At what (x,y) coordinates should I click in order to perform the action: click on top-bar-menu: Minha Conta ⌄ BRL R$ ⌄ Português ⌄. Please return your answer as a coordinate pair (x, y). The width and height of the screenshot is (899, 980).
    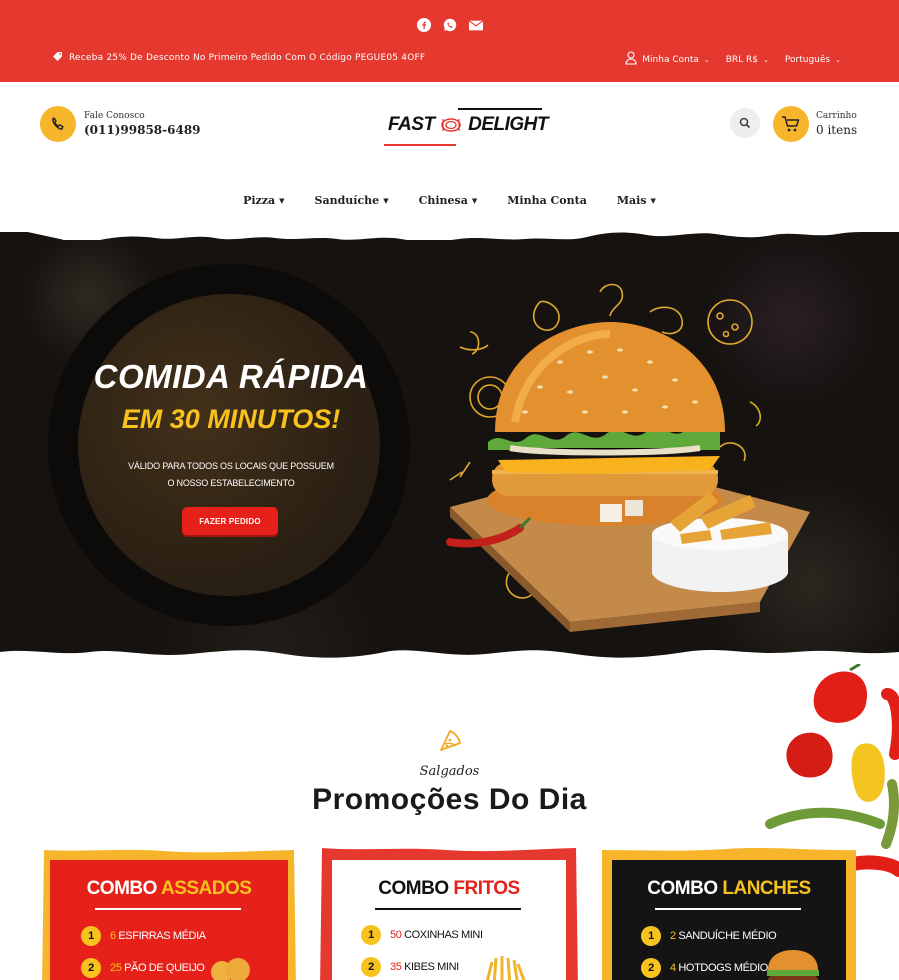
    Looking at the image, I should click on (733, 59).